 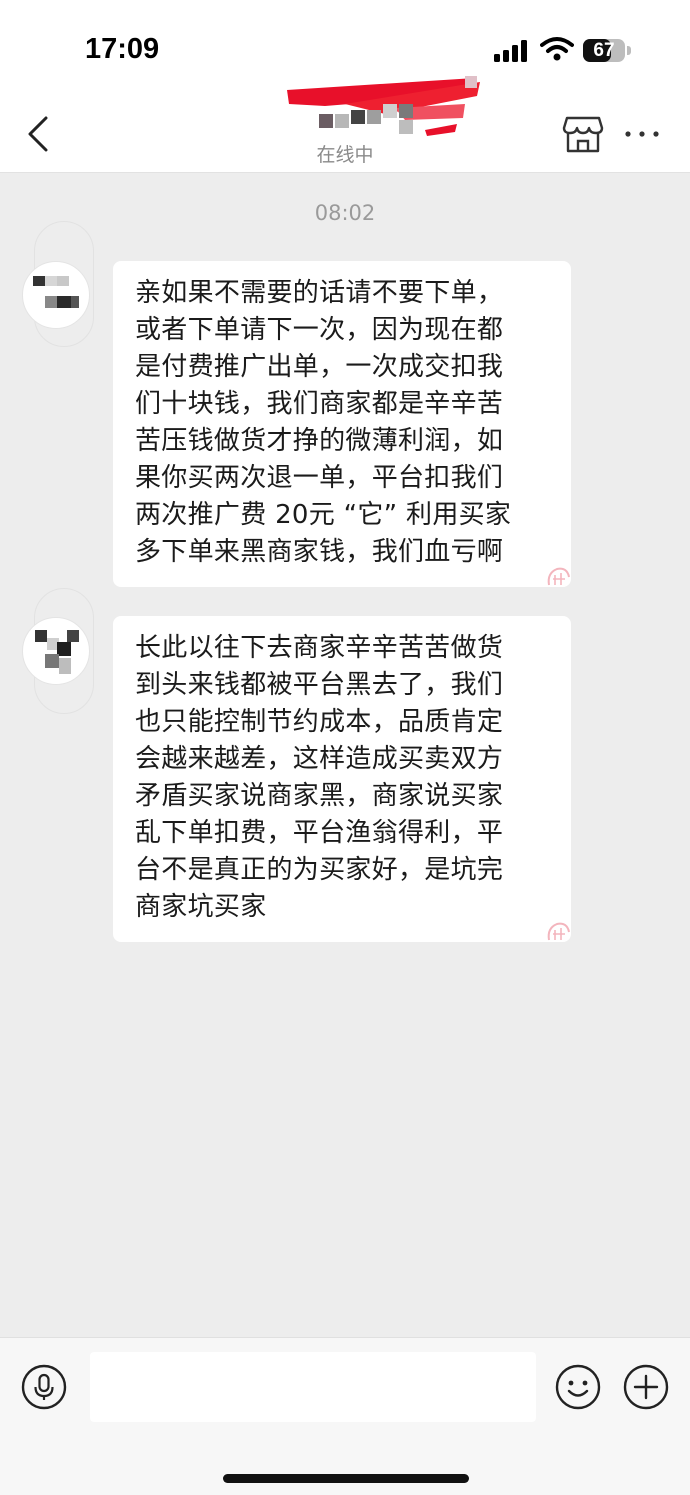 What do you see at coordinates (319, 330) in the screenshot?
I see `message-text-line: 或者下单请下一次，因为现在都` at bounding box center [319, 330].